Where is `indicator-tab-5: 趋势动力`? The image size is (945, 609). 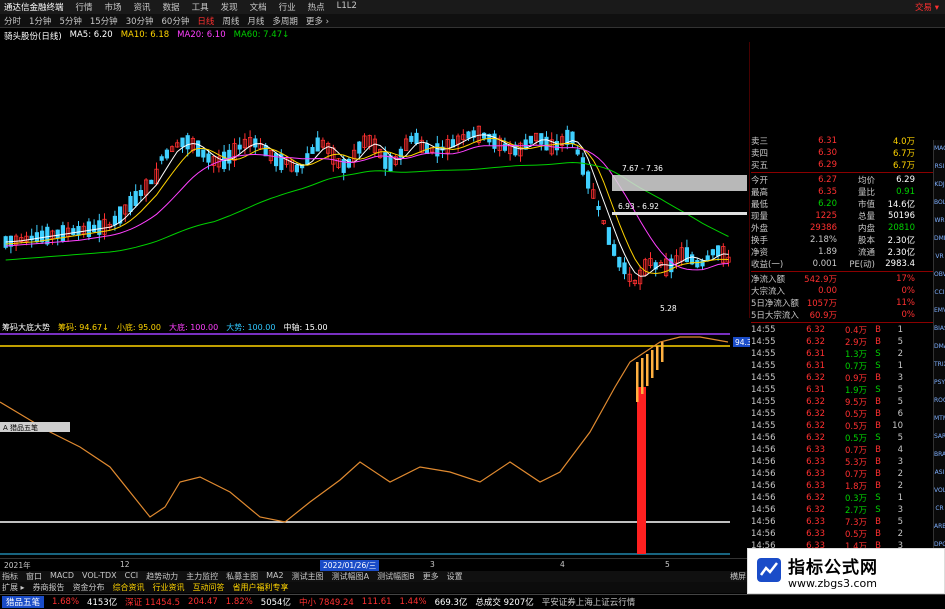 indicator-tab-5: 趋势动力 is located at coordinates (162, 576).